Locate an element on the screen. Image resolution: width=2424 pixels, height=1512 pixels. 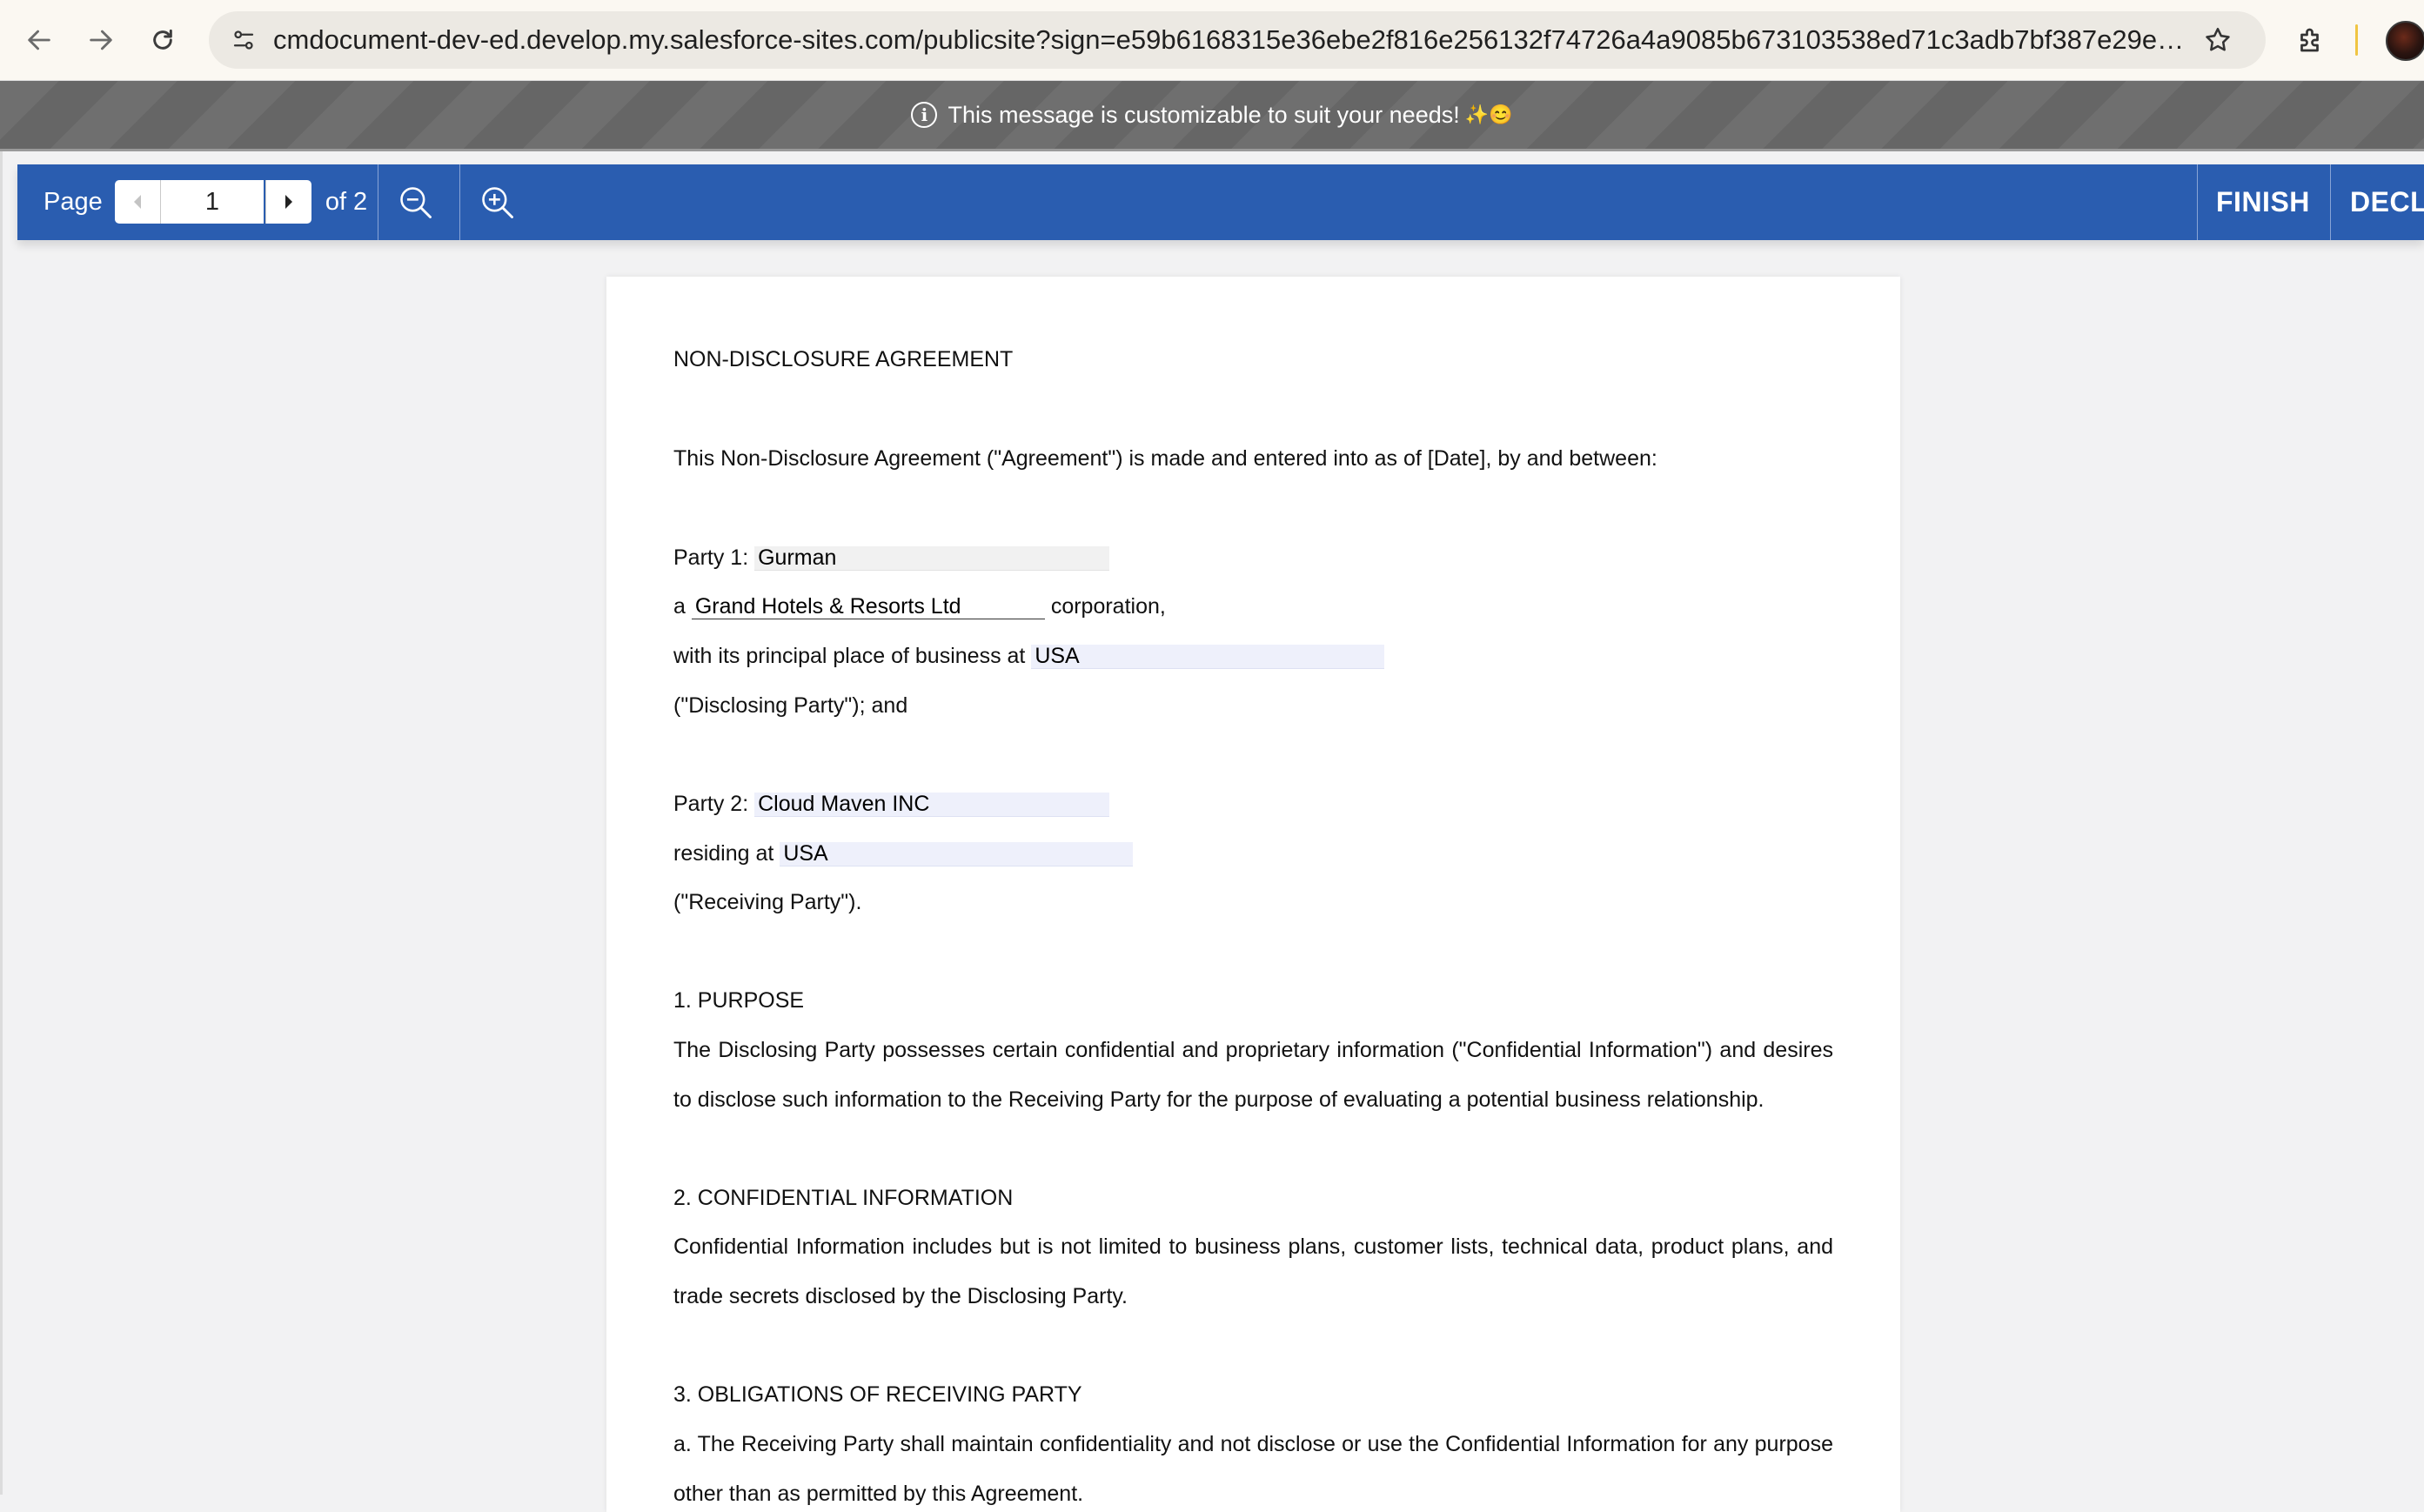
profile-avatar is located at coordinates (2405, 41).